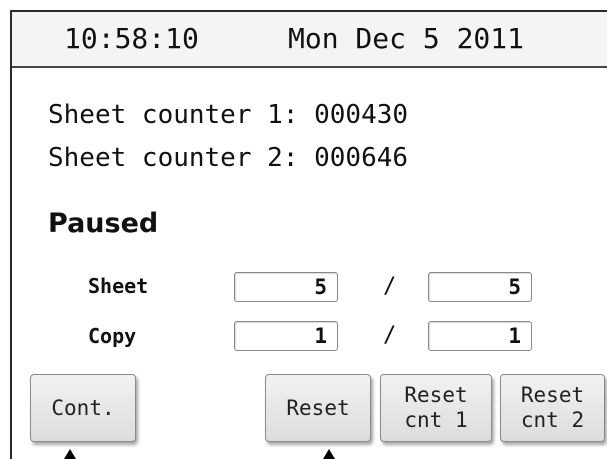  I want to click on cont-button: Cont., so click(83, 408).